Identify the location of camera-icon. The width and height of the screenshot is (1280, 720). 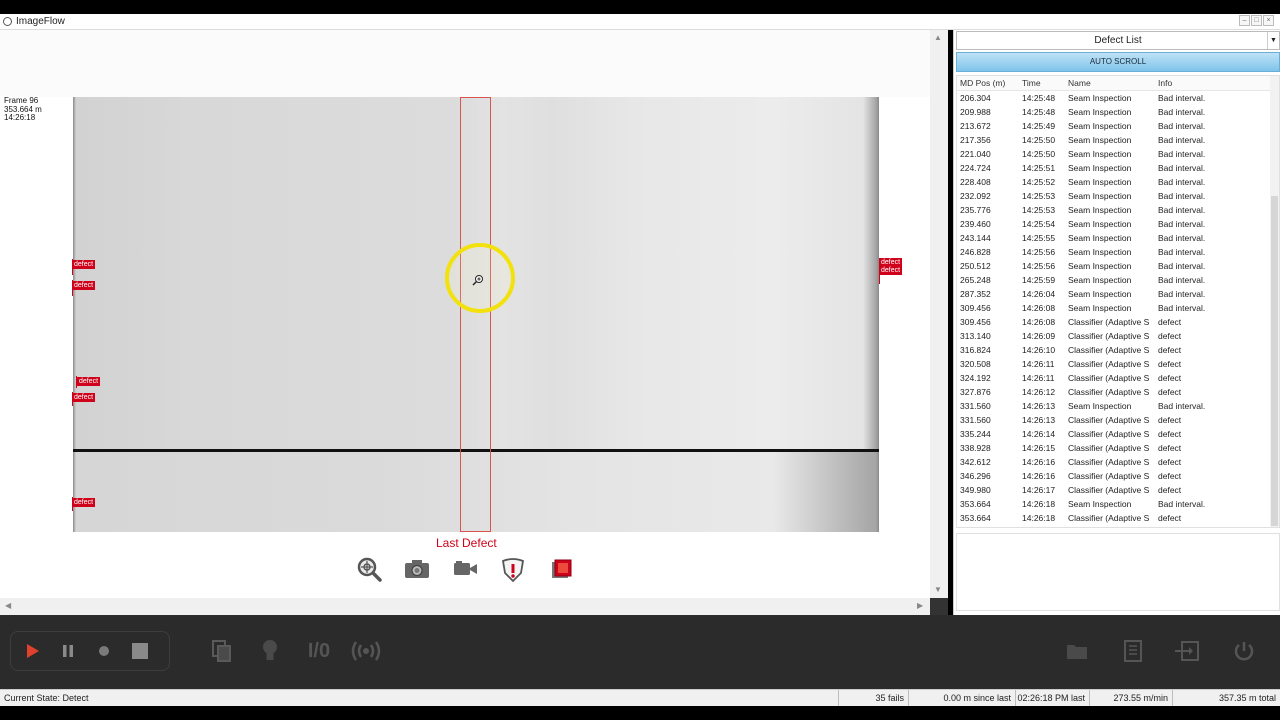
(417, 569).